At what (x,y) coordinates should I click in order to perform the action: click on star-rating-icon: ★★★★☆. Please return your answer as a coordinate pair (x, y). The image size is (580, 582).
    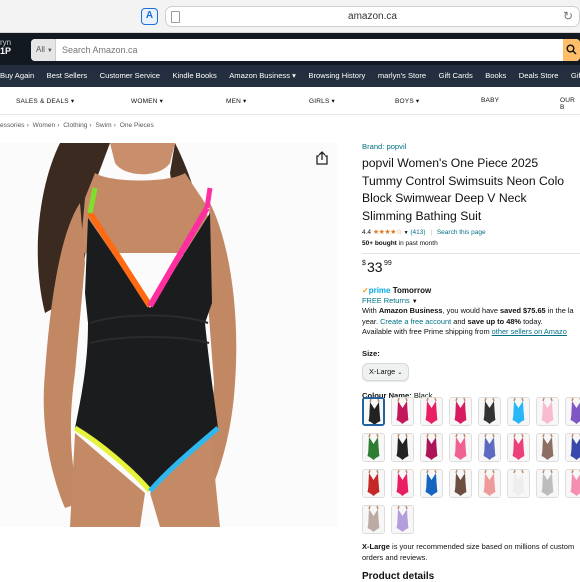
    Looking at the image, I should click on (387, 232).